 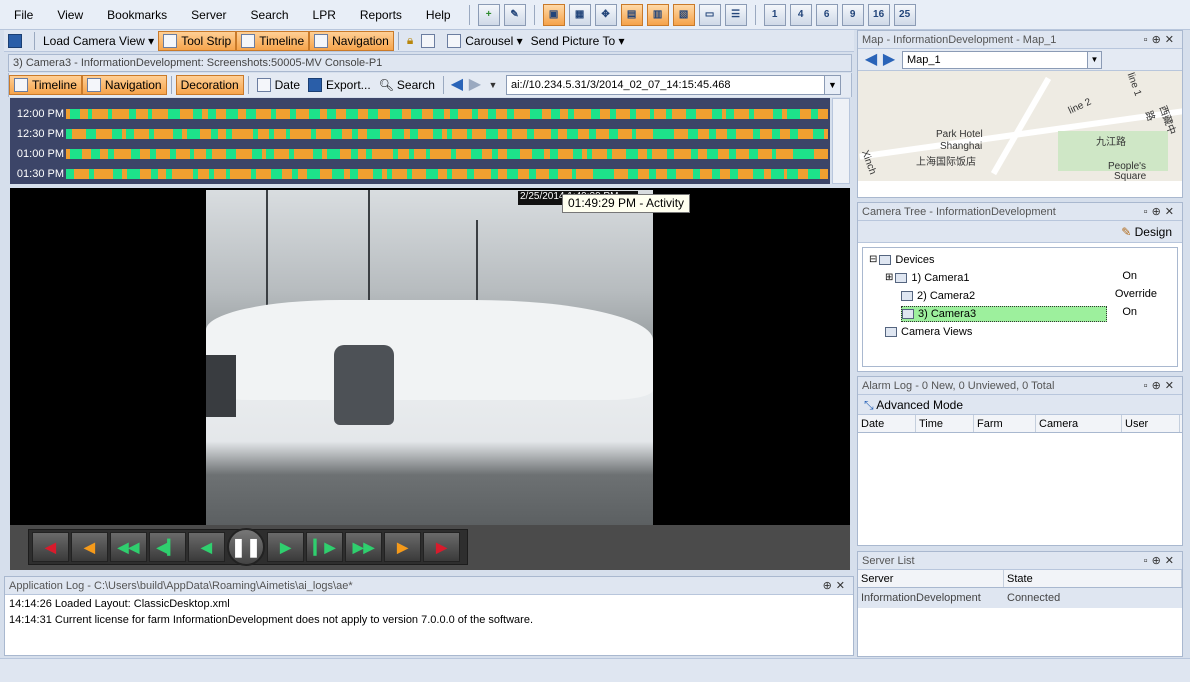 What do you see at coordinates (1129, 276) in the screenshot?
I see `camera-state: On` at bounding box center [1129, 276].